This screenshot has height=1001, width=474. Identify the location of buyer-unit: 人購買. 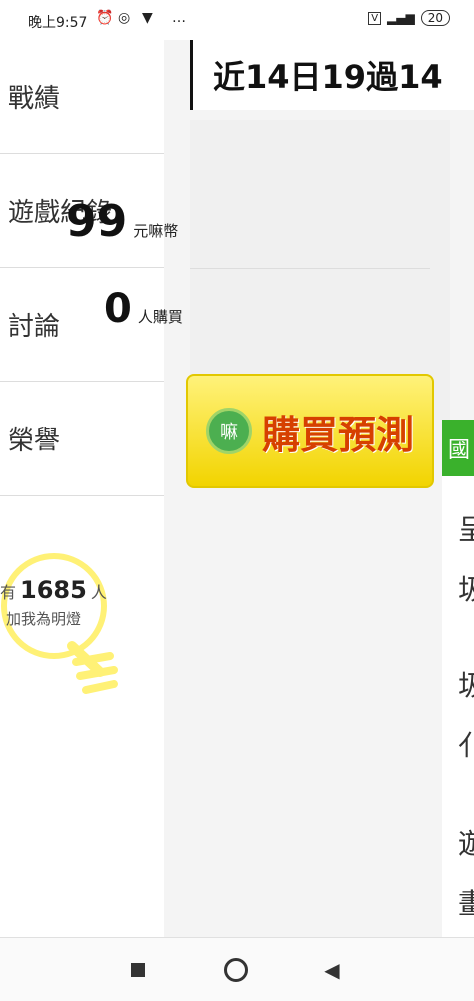
(160, 317).